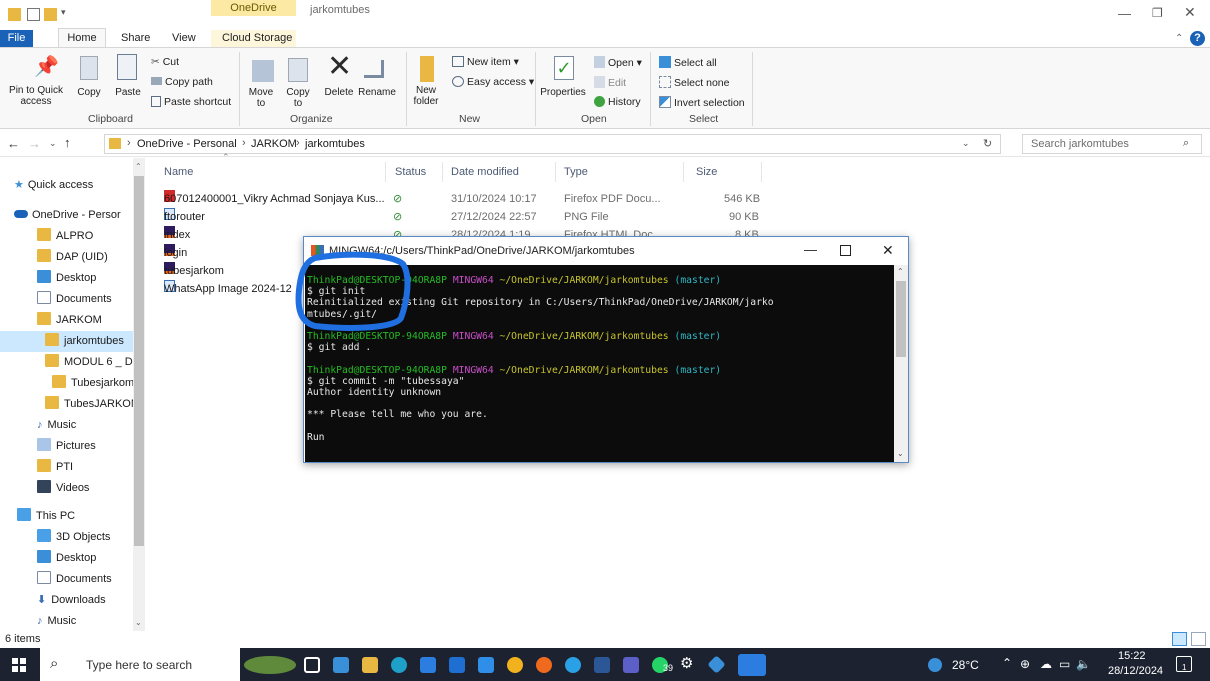 The height and width of the screenshot is (681, 1210). What do you see at coordinates (888, 250) in the screenshot?
I see `terminal-close-button: ✕` at bounding box center [888, 250].